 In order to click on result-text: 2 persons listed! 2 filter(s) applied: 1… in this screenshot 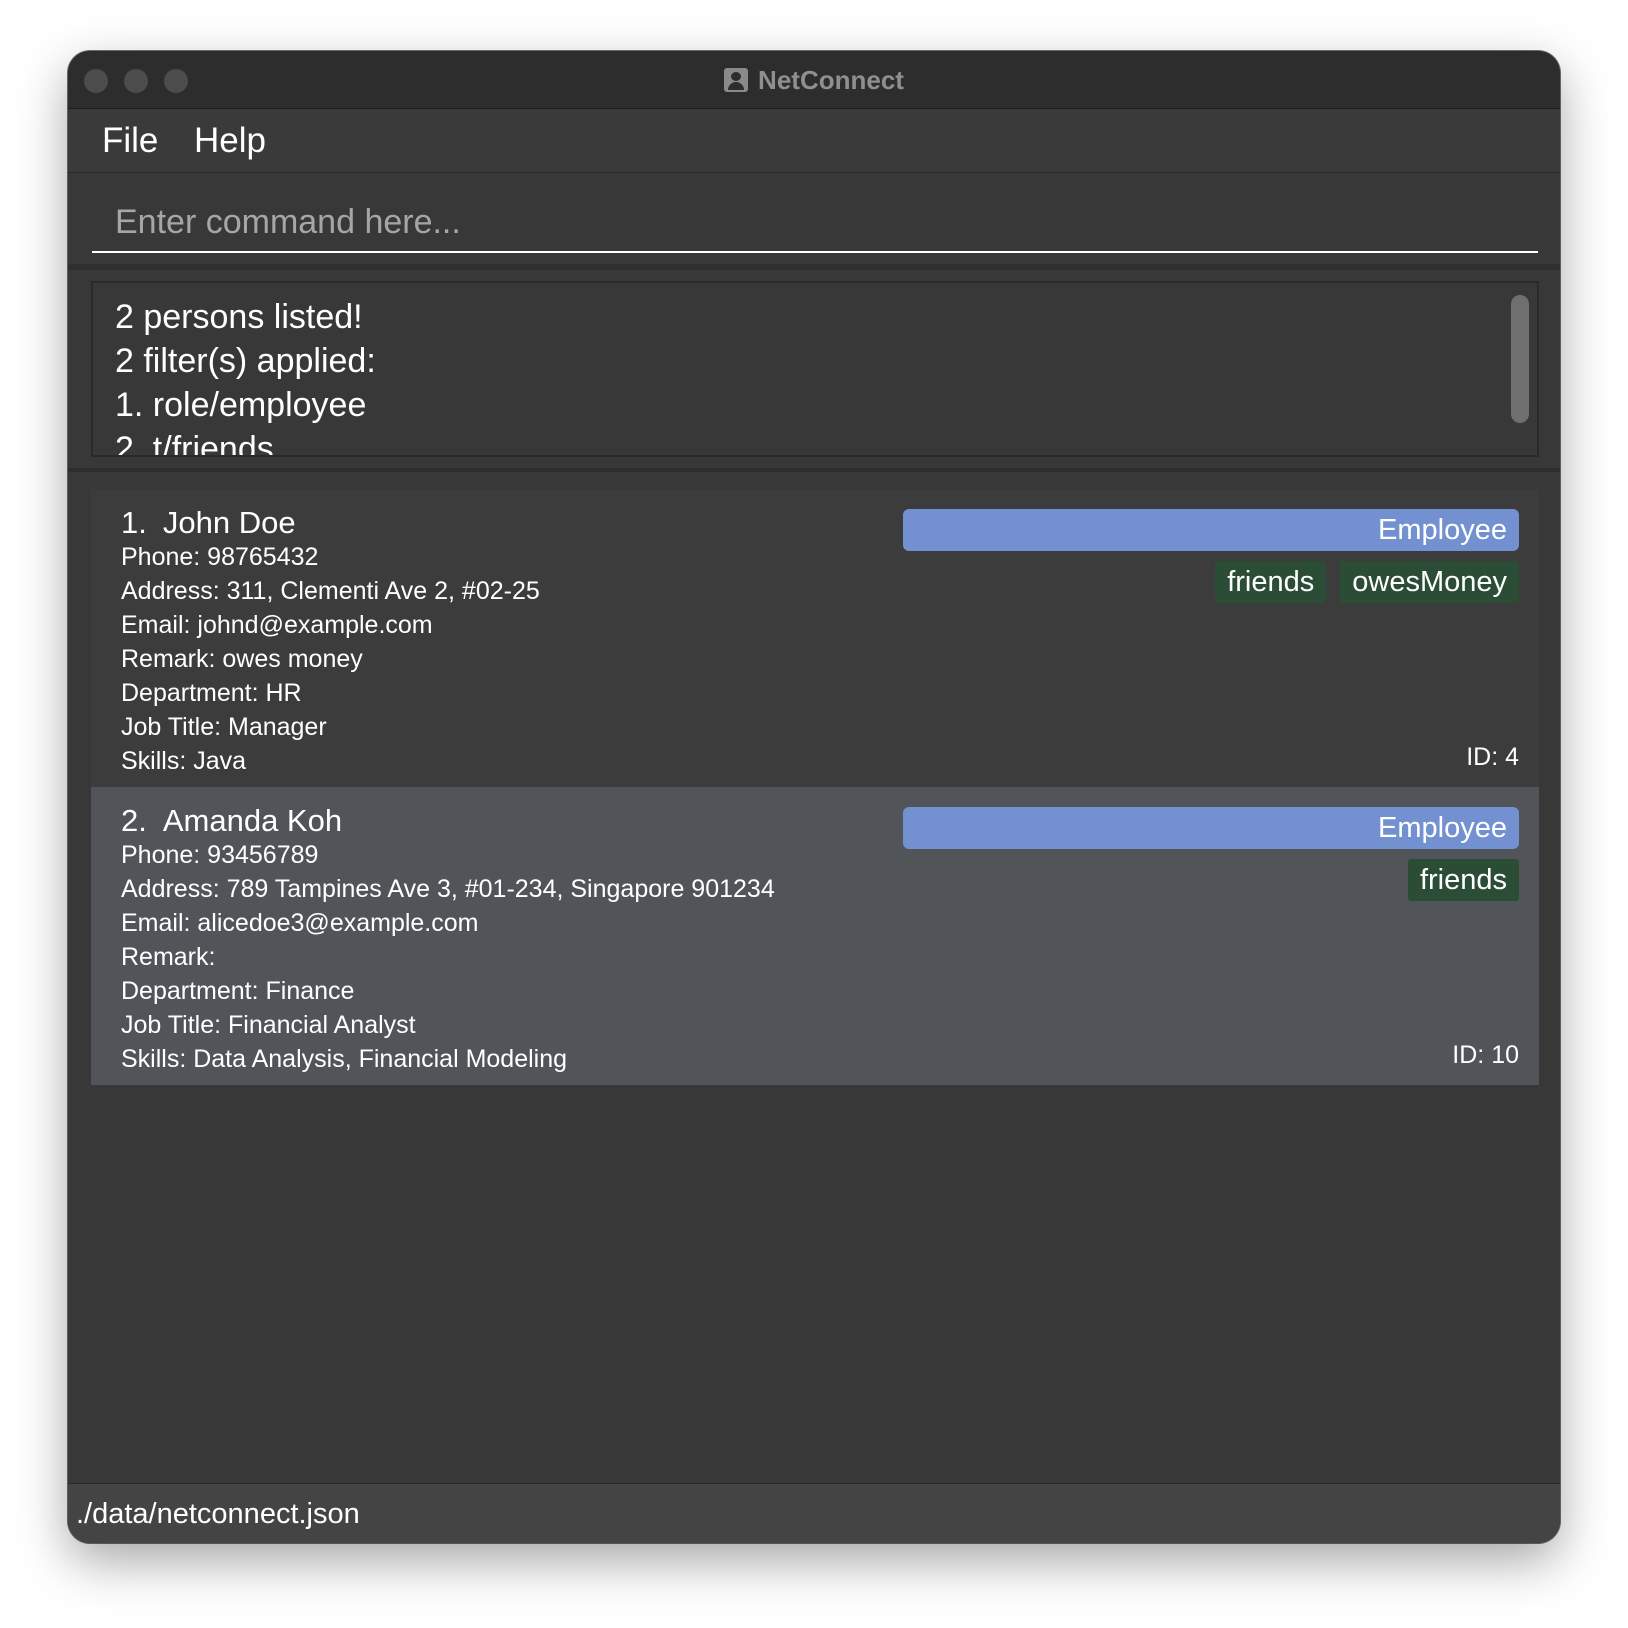, I will do `click(245, 376)`.